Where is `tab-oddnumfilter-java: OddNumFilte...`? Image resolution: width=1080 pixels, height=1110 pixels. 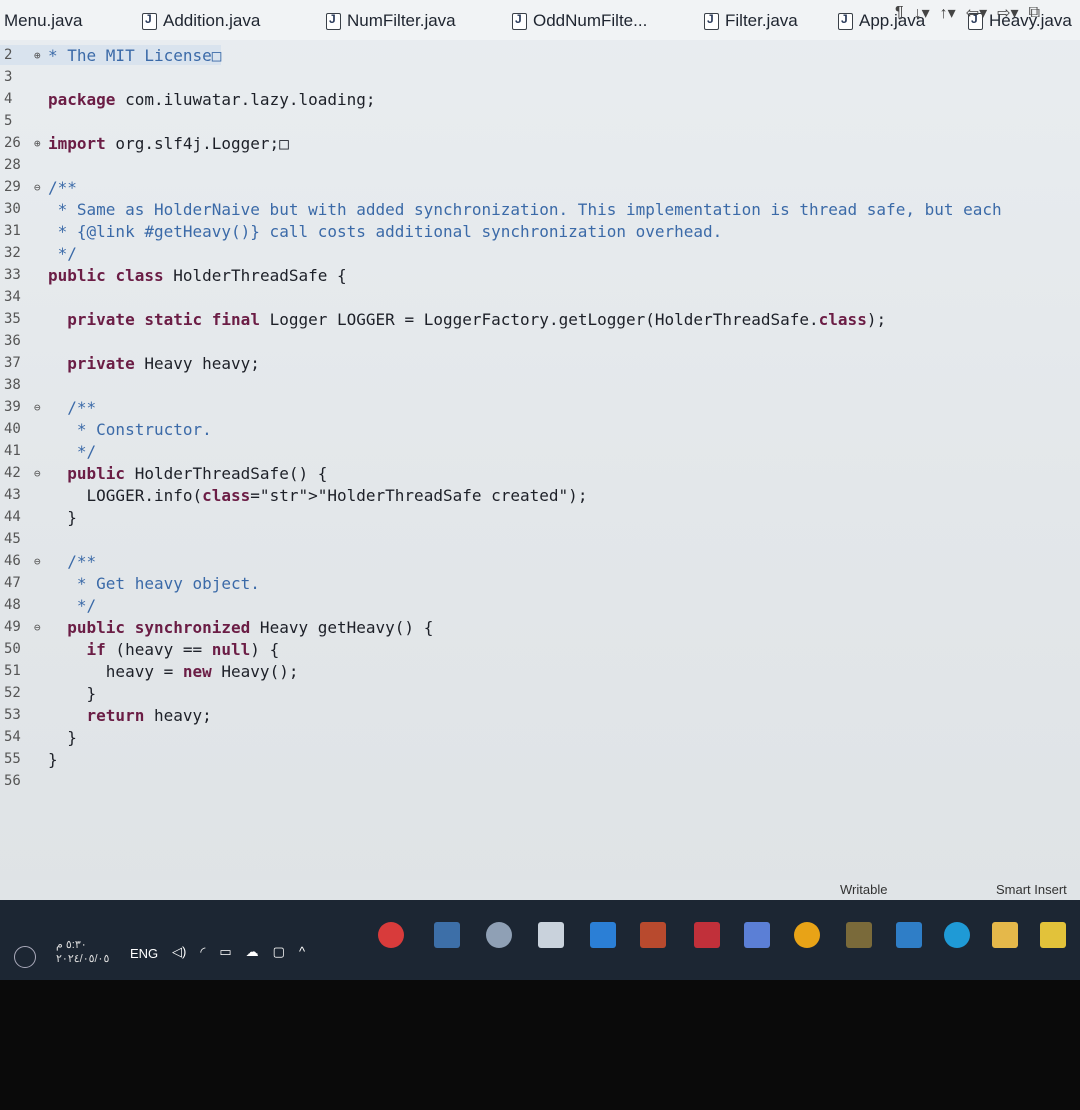 tab-oddnumfilter-java: OddNumFilte... is located at coordinates (579, 21).